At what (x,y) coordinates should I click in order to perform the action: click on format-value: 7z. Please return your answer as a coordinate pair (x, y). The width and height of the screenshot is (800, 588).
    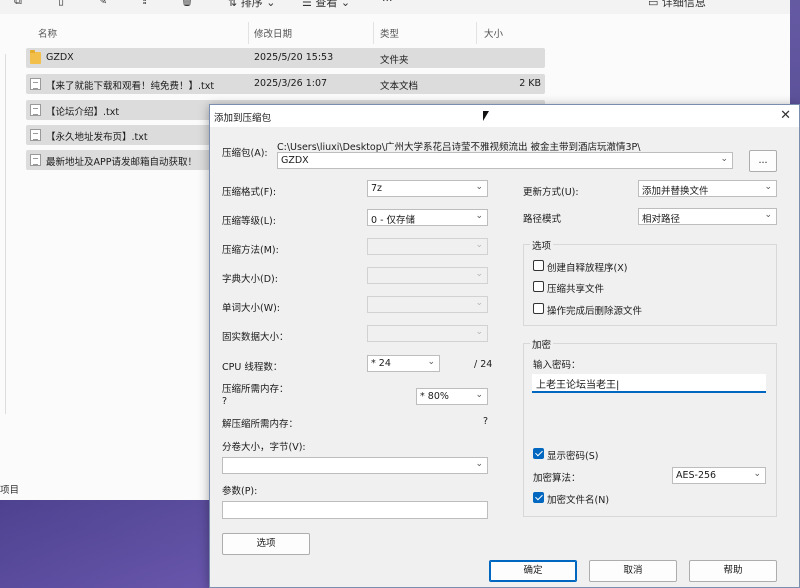
    Looking at the image, I should click on (377, 188).